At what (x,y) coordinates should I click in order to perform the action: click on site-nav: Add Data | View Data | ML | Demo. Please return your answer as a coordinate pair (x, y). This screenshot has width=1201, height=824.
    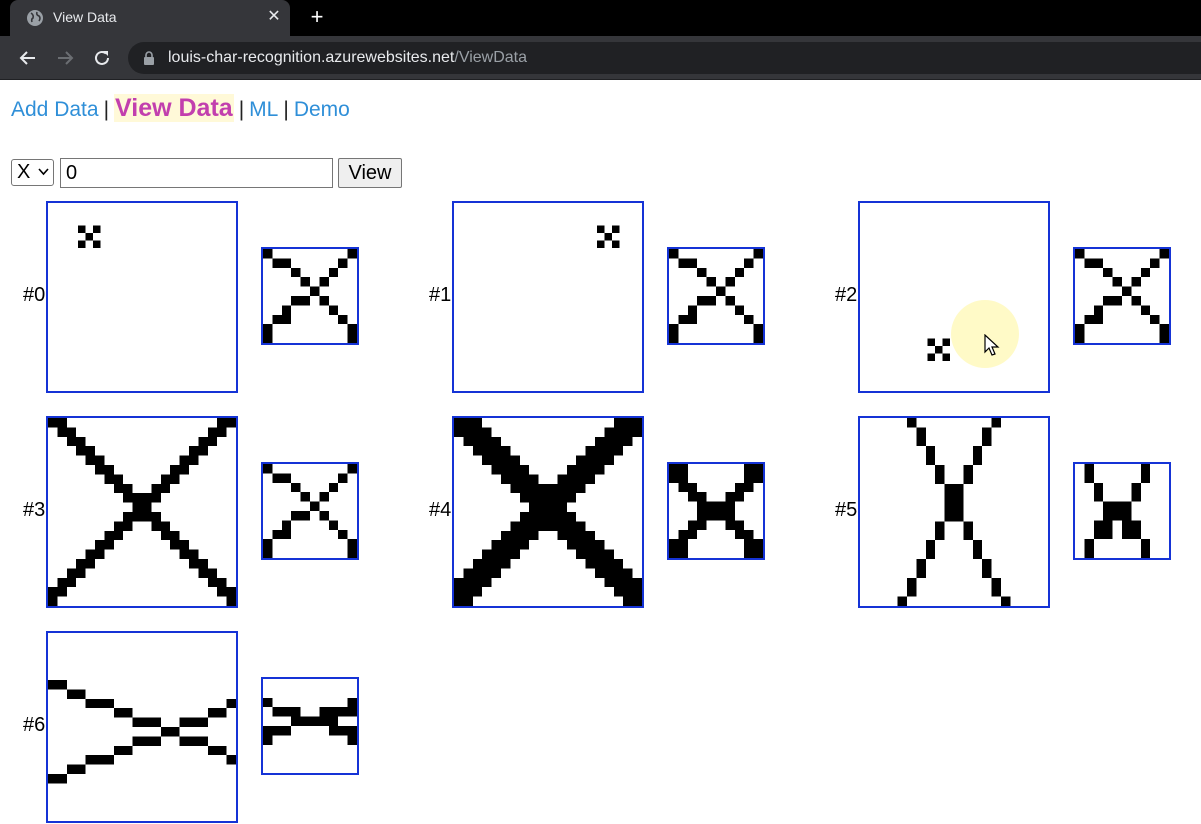
    Looking at the image, I should click on (180, 108).